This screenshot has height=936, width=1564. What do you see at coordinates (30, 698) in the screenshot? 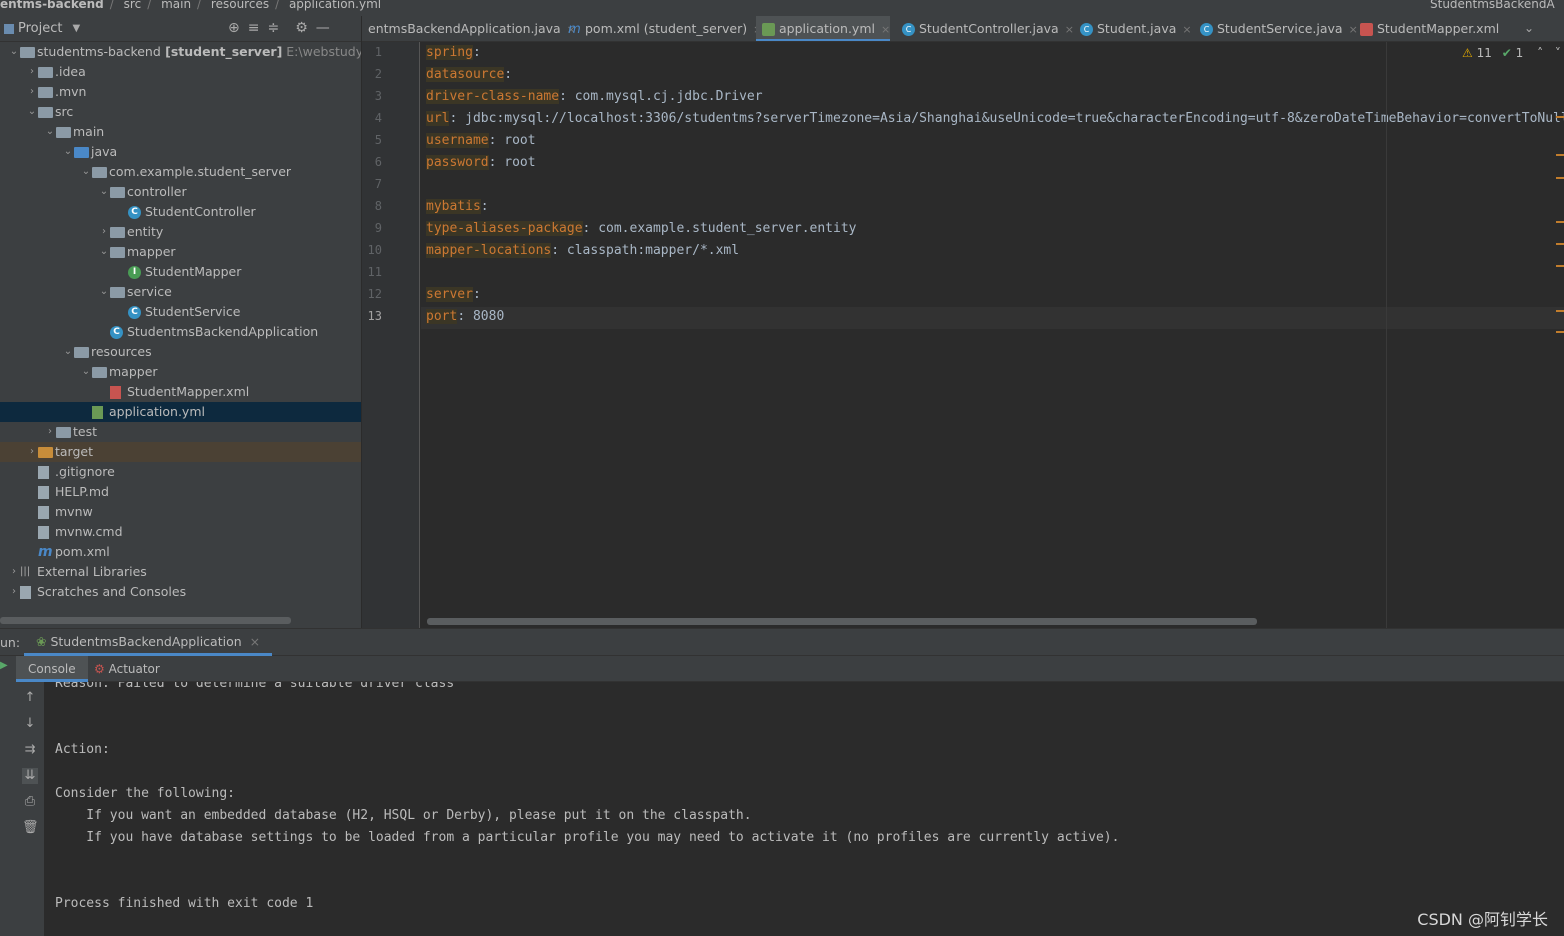
I see `up-arrow-icon: ↑` at bounding box center [30, 698].